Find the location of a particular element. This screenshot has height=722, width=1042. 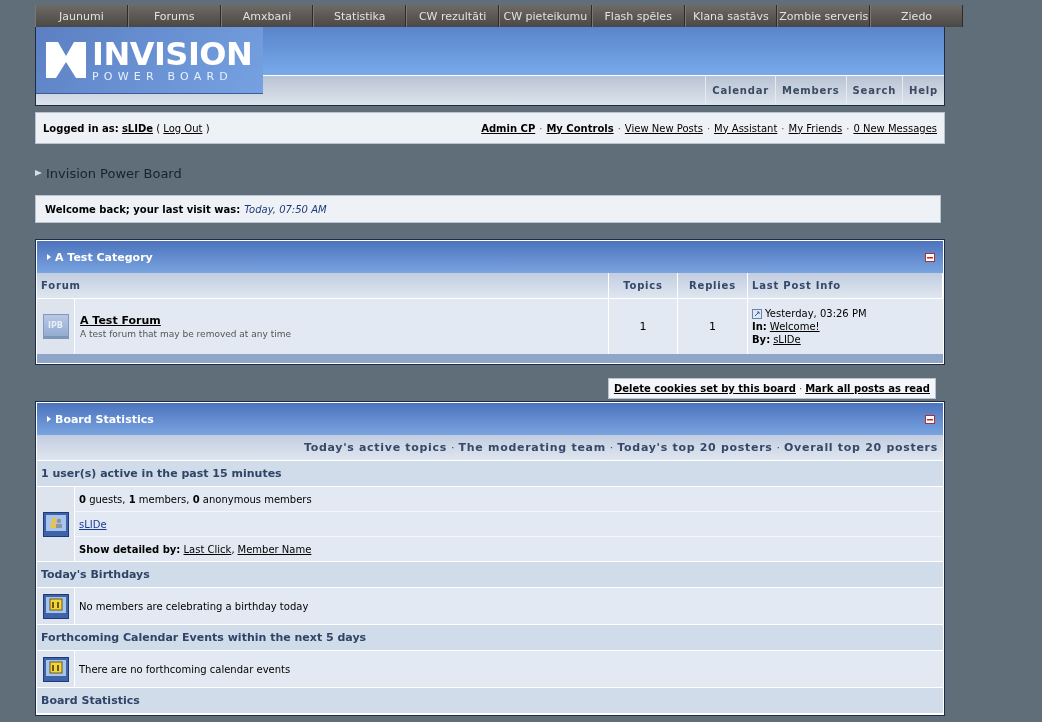

by-label: By: is located at coordinates (761, 339).